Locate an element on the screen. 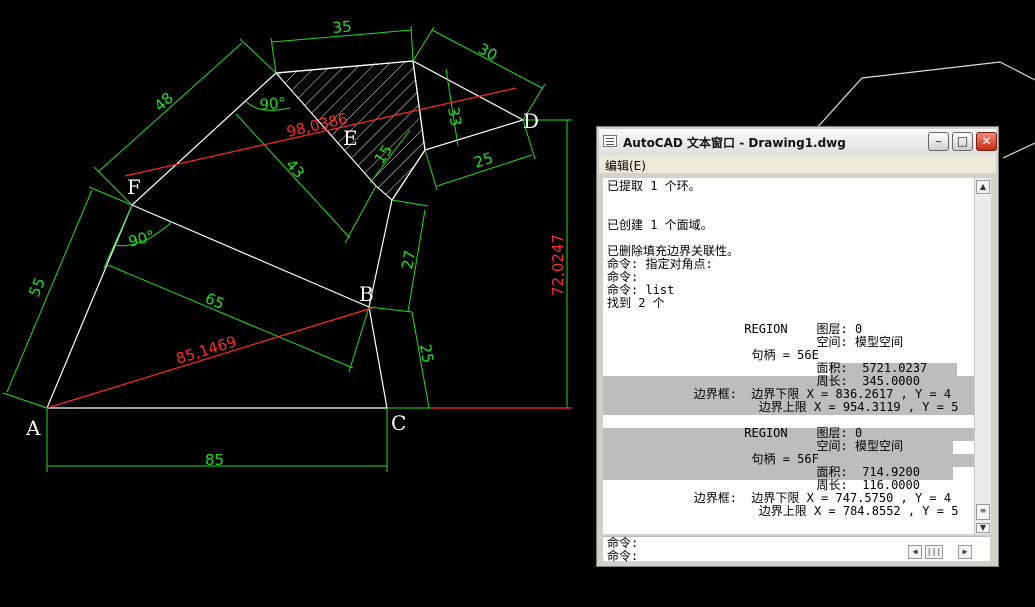 This screenshot has height=607, width=1035. command-line: 命令: 命令: ◀ ||| ▶ is located at coordinates (796, 550).